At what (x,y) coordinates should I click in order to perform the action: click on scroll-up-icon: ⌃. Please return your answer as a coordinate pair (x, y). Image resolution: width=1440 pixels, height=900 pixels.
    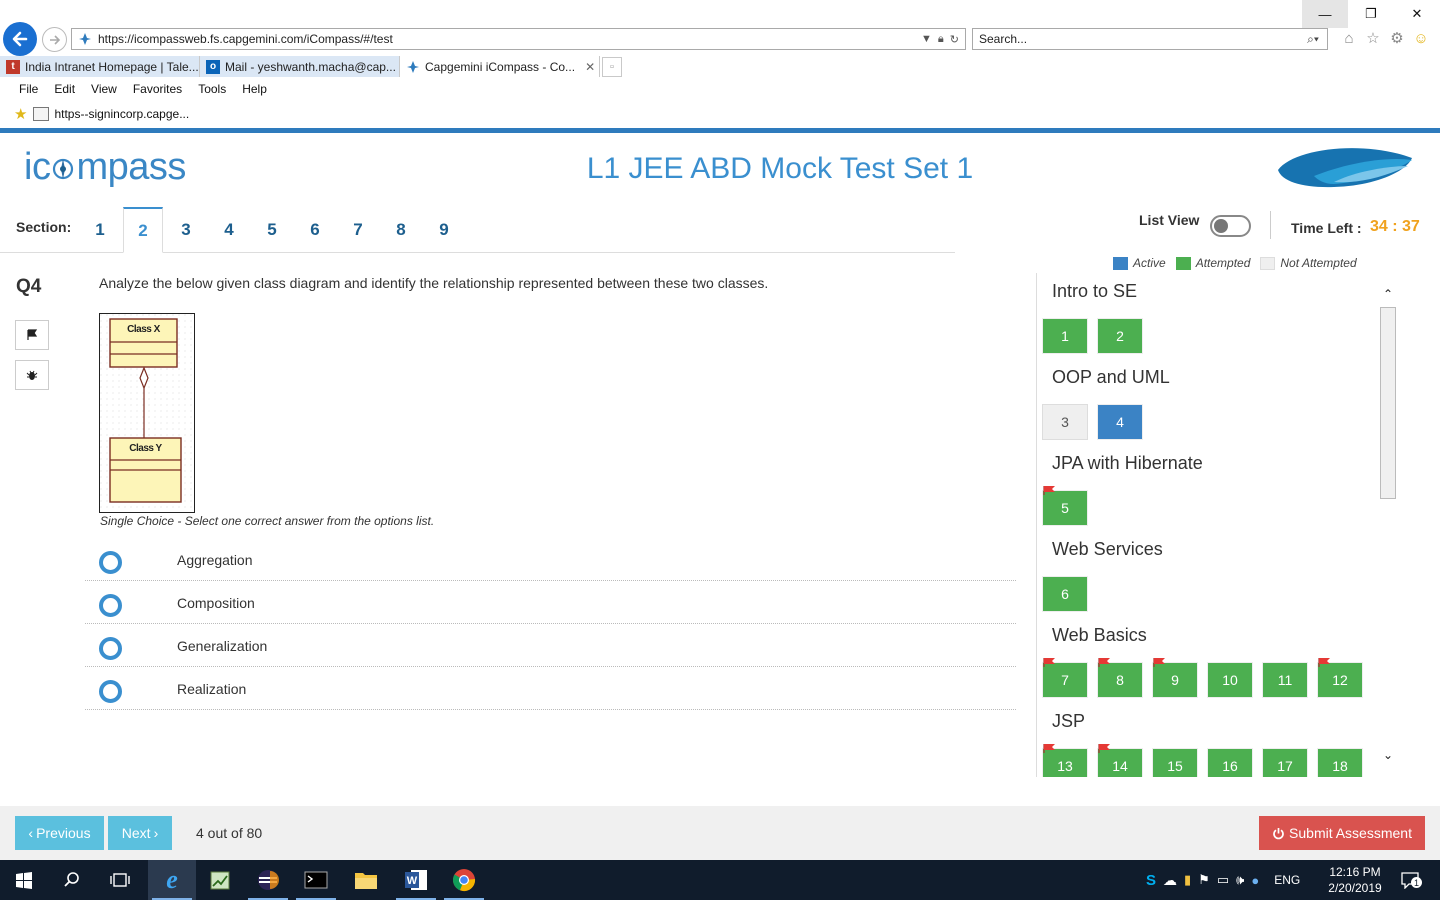
    Looking at the image, I should click on (1388, 294).